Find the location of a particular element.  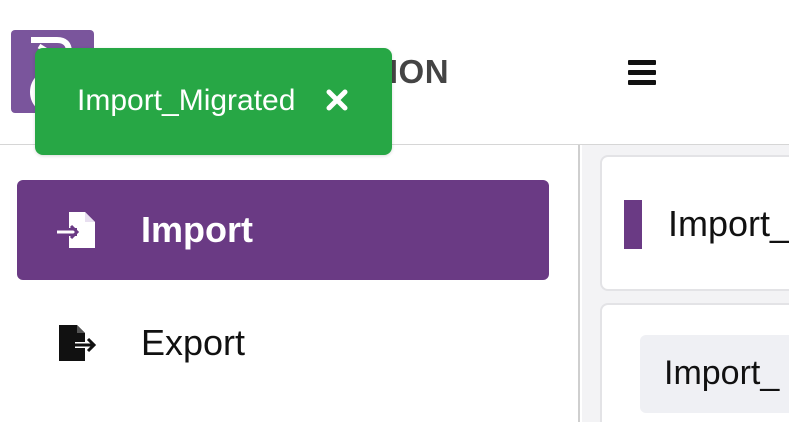

title-accent-bar is located at coordinates (633, 224).